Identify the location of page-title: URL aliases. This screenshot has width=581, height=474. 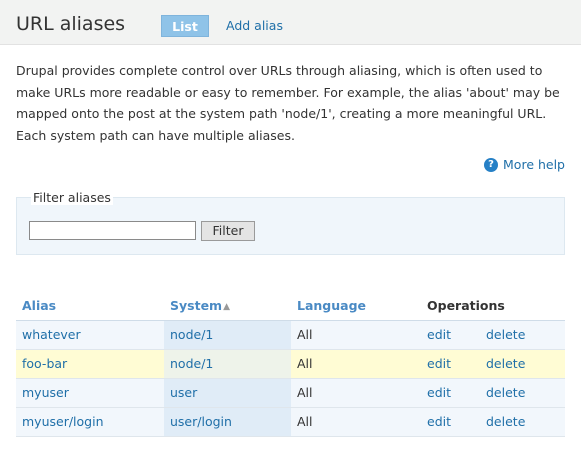
(71, 24).